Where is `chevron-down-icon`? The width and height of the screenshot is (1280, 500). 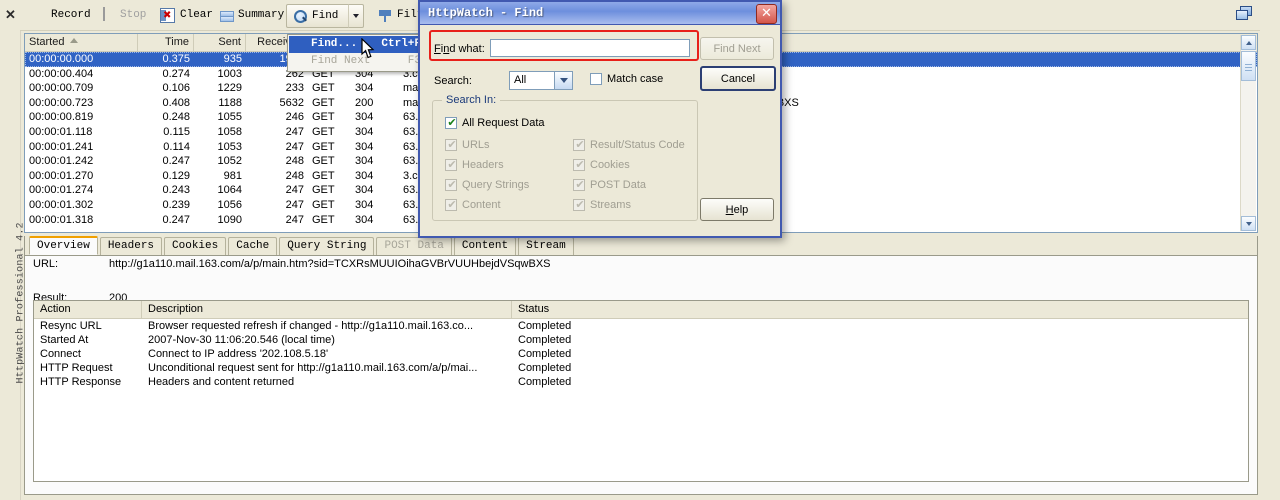 chevron-down-icon is located at coordinates (356, 16).